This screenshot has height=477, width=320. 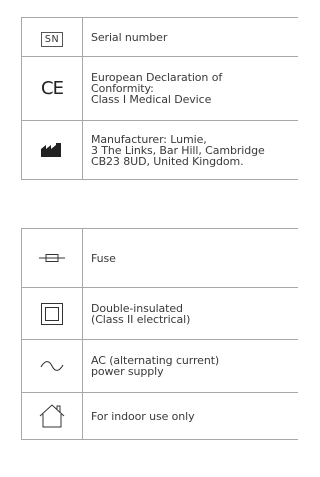 What do you see at coordinates (151, 99) in the screenshot?
I see `description-line: Class I Medical Device` at bounding box center [151, 99].